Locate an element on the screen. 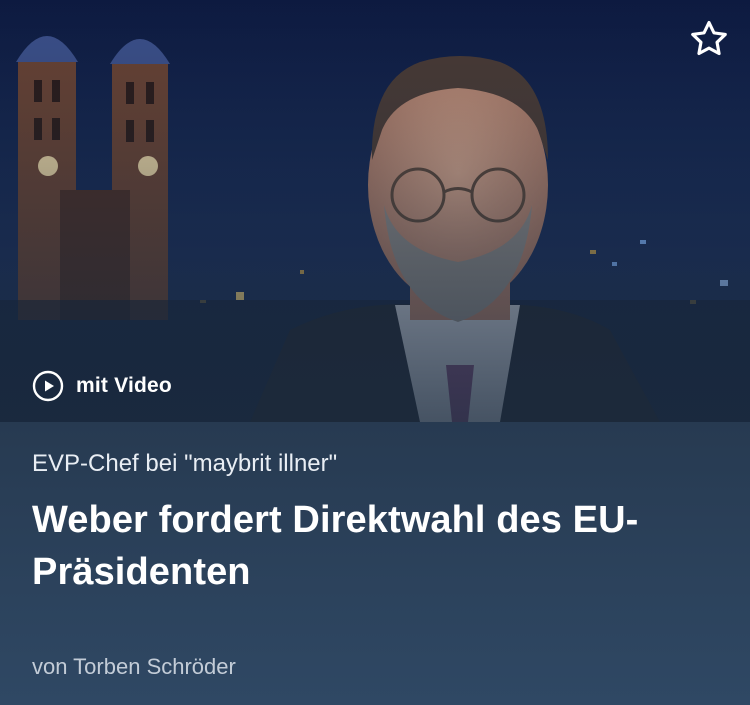  play-circle-icon is located at coordinates (48, 386).